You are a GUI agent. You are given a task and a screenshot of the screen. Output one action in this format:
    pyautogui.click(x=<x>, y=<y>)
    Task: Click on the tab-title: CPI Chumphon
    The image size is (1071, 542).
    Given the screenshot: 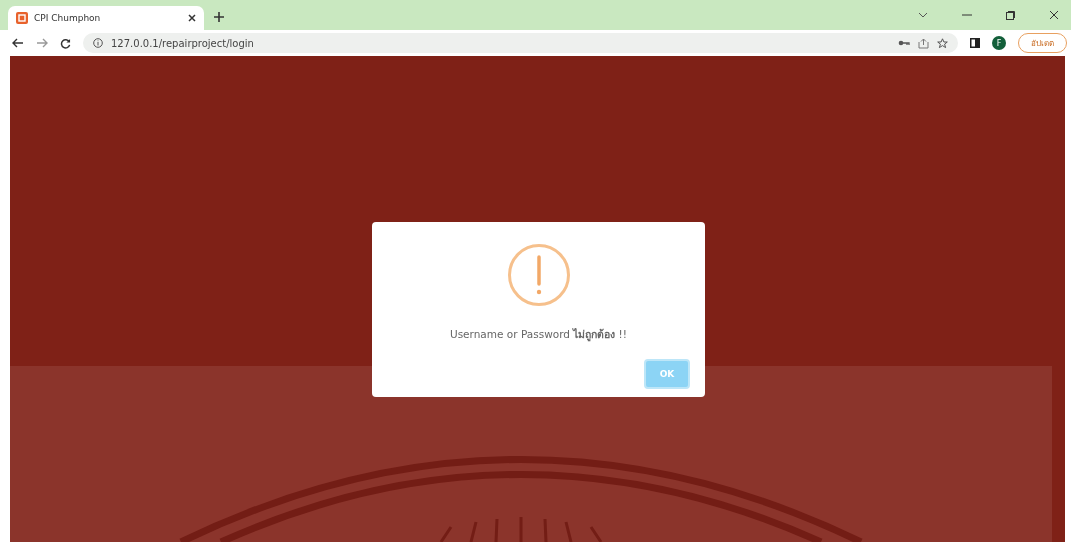 What is the action you would take?
    pyautogui.click(x=68, y=18)
    